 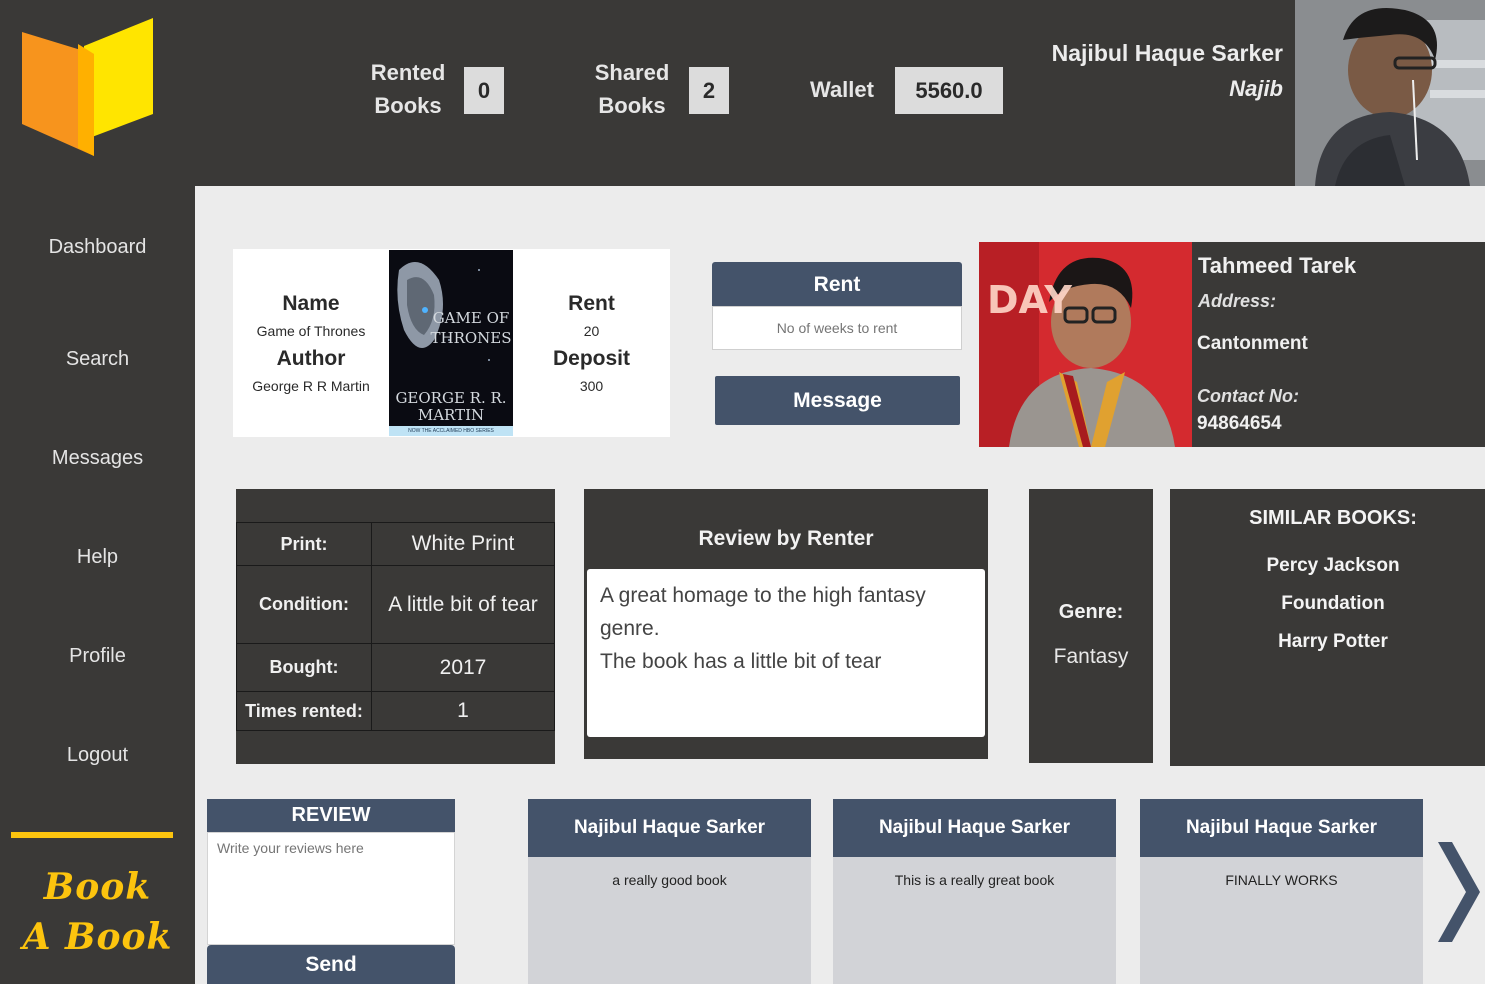 I want to click on review-text: FINALLY WORKS, so click(x=1281, y=880).